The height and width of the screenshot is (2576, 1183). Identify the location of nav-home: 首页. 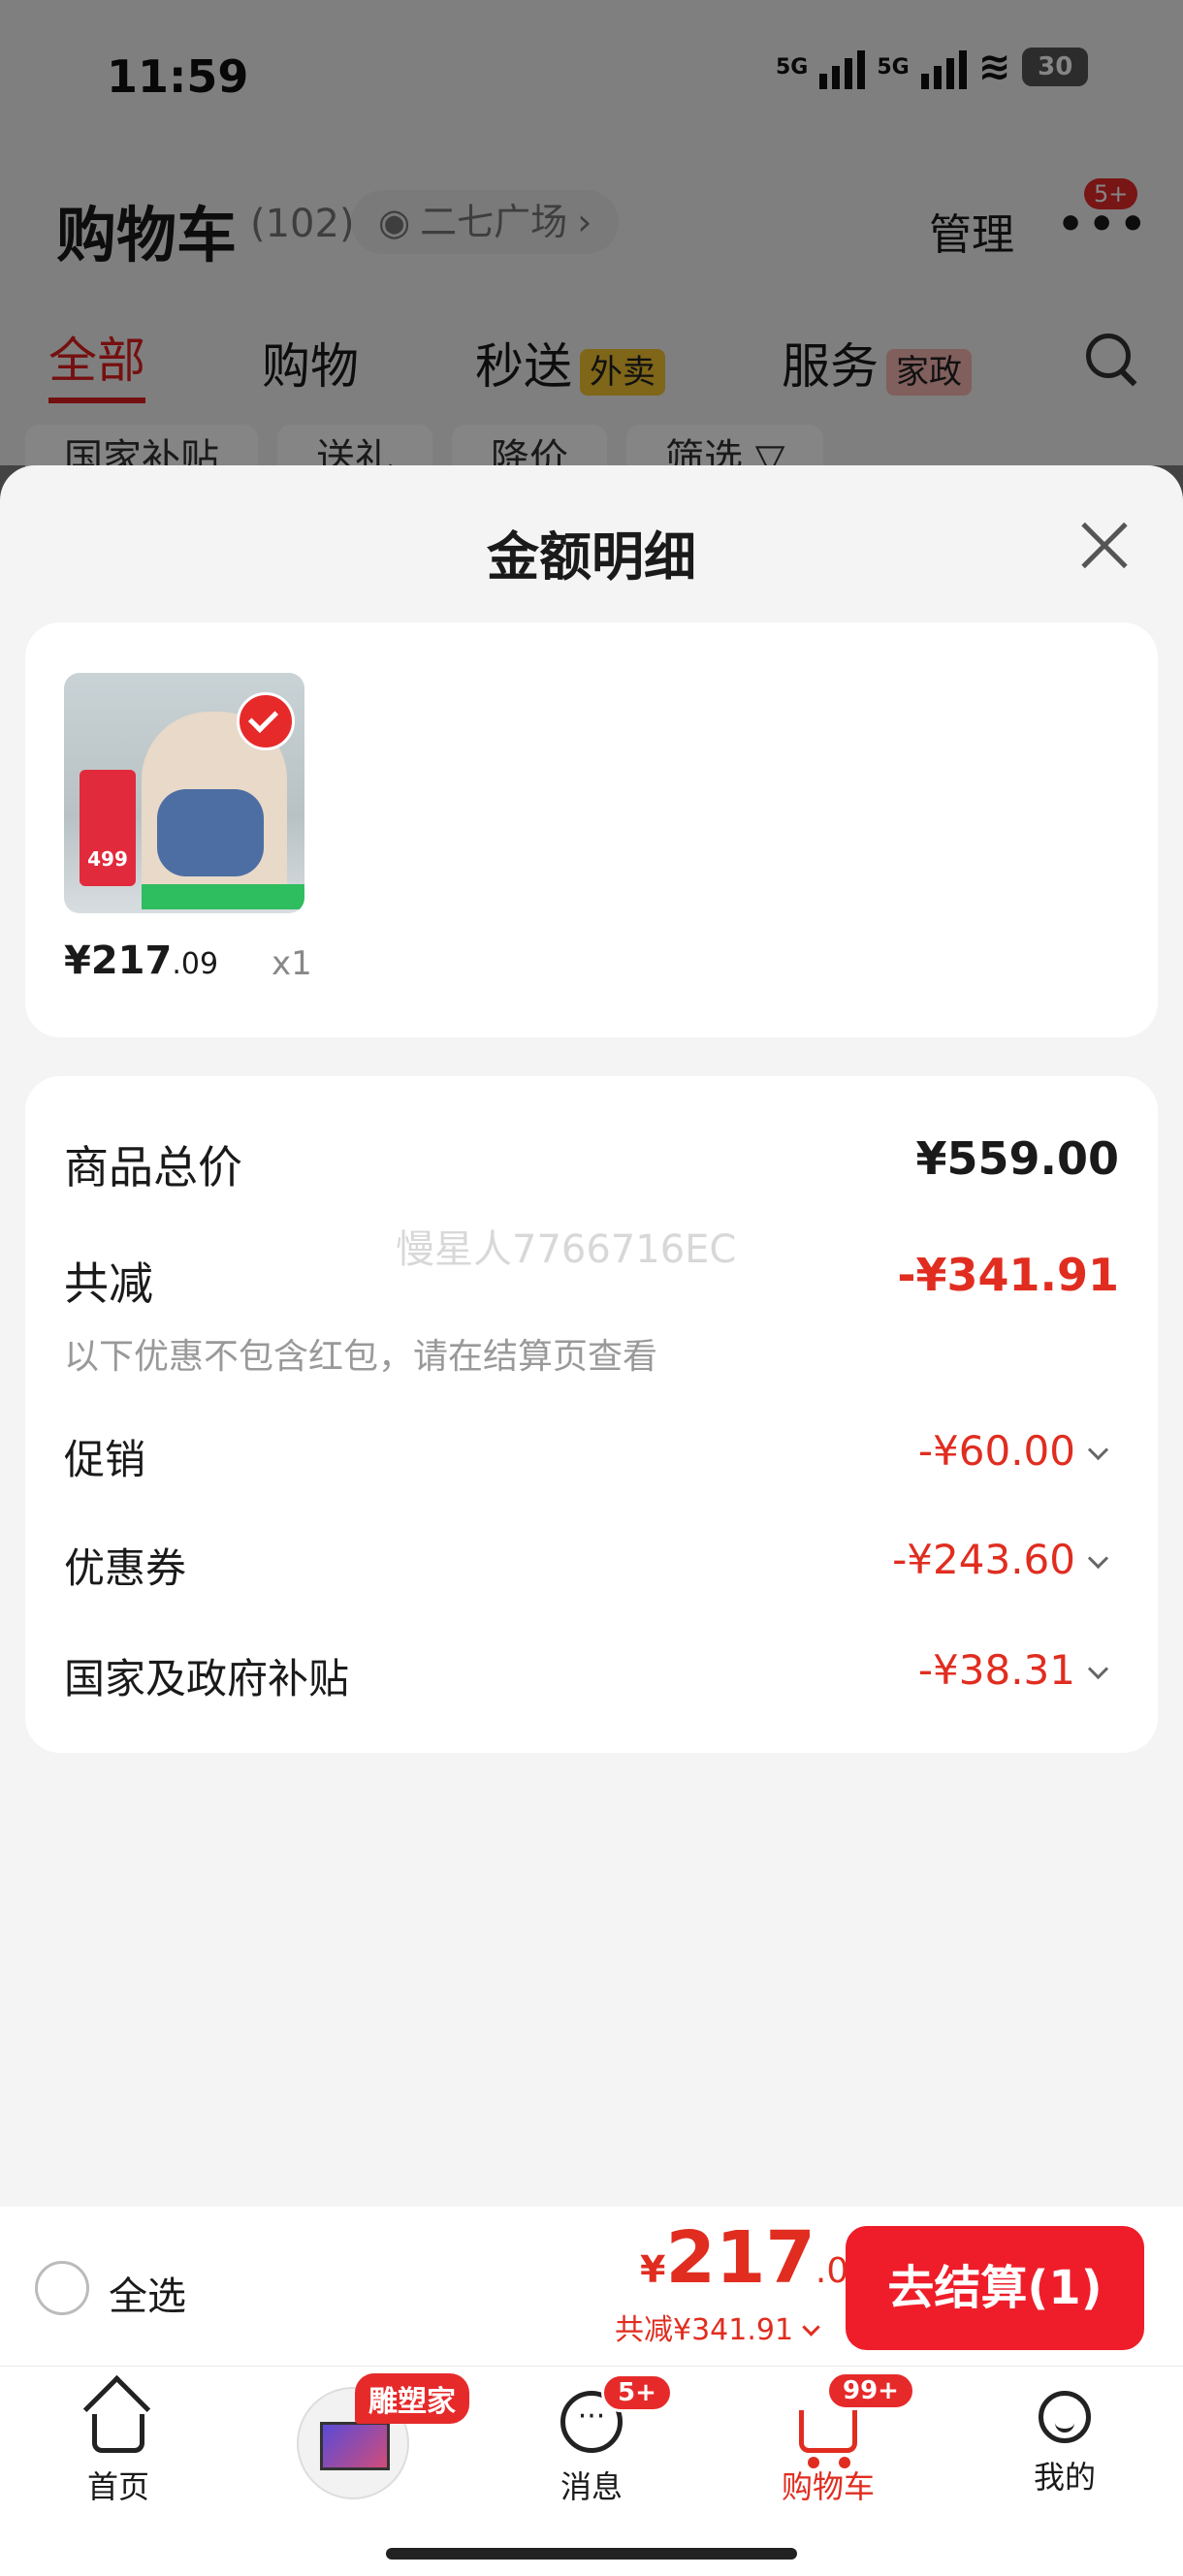
(118, 2449).